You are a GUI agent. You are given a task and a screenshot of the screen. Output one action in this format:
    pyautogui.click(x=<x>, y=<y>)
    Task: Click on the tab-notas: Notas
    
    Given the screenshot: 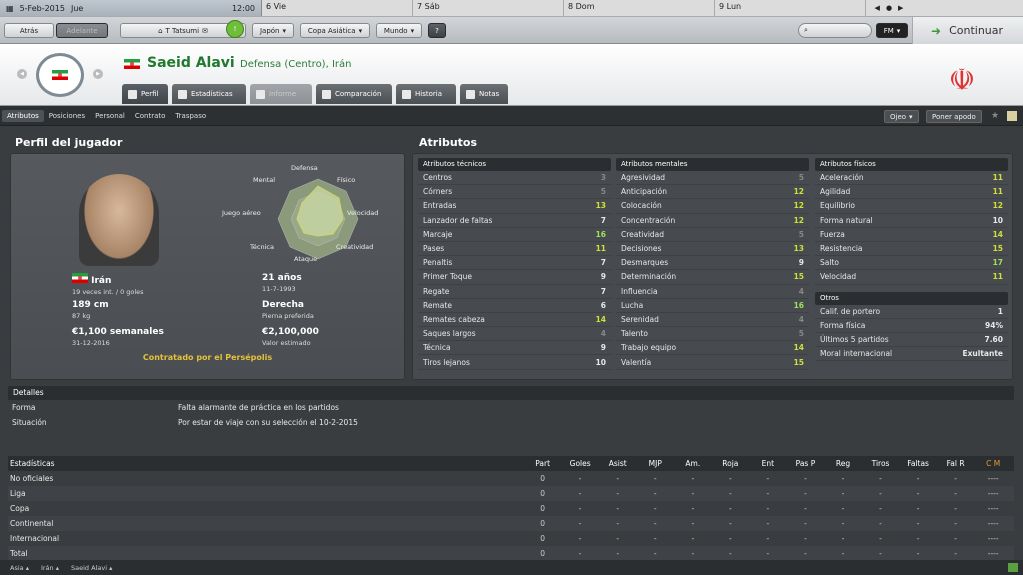 What is the action you would take?
    pyautogui.click(x=484, y=94)
    